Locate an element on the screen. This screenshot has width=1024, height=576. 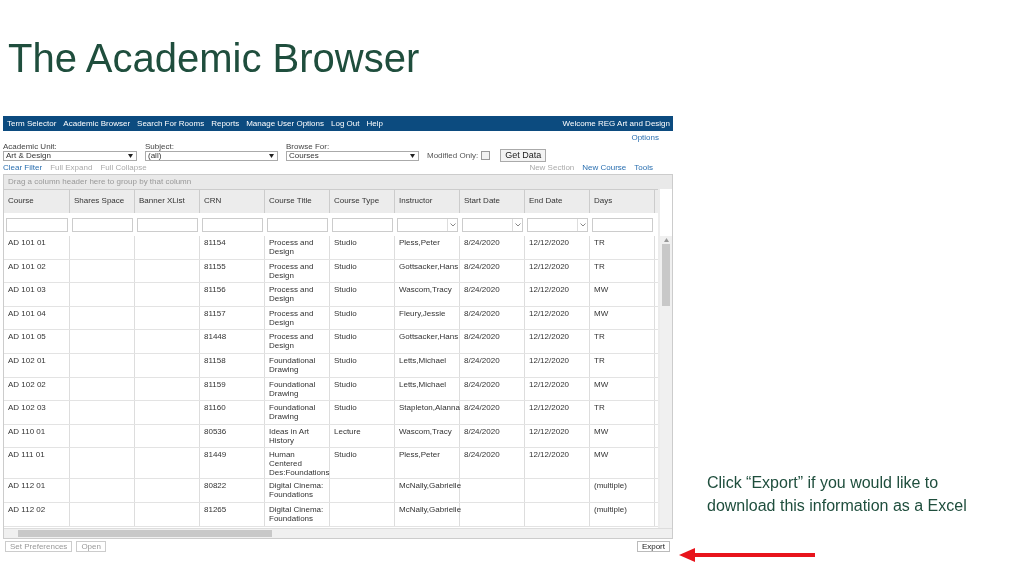
column-header: End Date is located at coordinates (557, 201).